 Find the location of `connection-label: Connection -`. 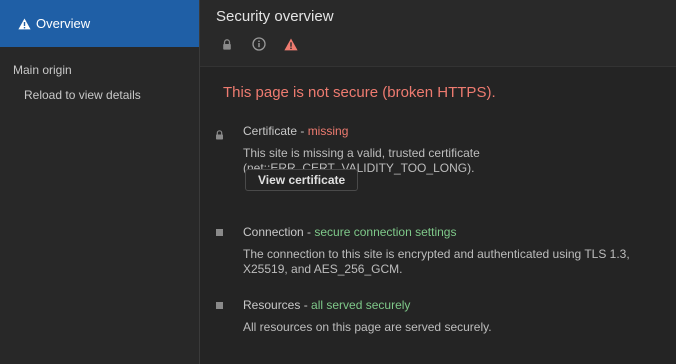

connection-label: Connection - is located at coordinates (279, 232).